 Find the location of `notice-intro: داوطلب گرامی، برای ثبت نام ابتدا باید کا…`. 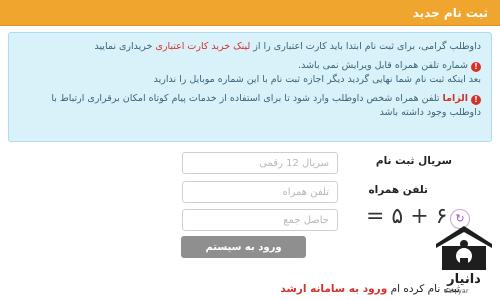

notice-intro: داوطلب گرامی، برای ثبت نام ابتدا باید کا… is located at coordinates (250, 47).